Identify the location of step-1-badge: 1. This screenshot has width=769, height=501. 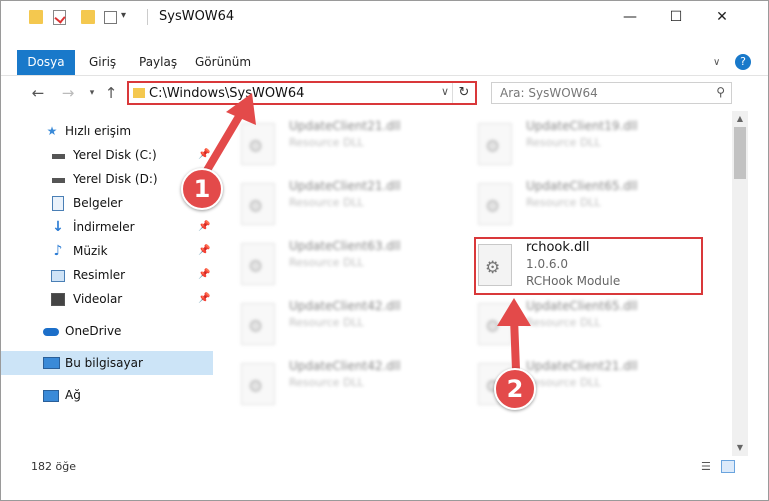
(202, 189).